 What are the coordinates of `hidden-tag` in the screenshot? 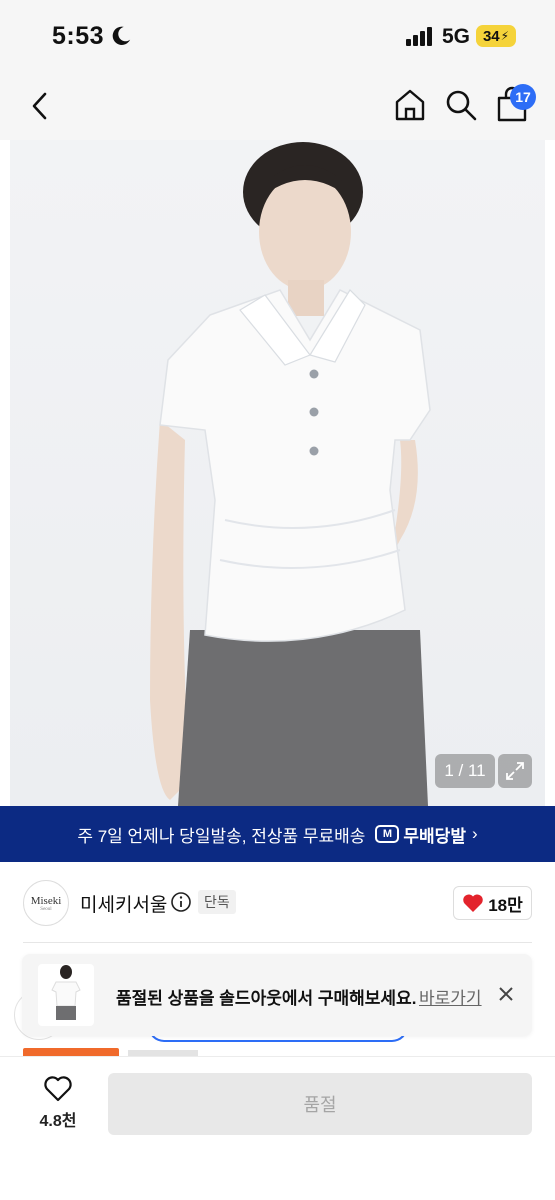 It's located at (71, 1052).